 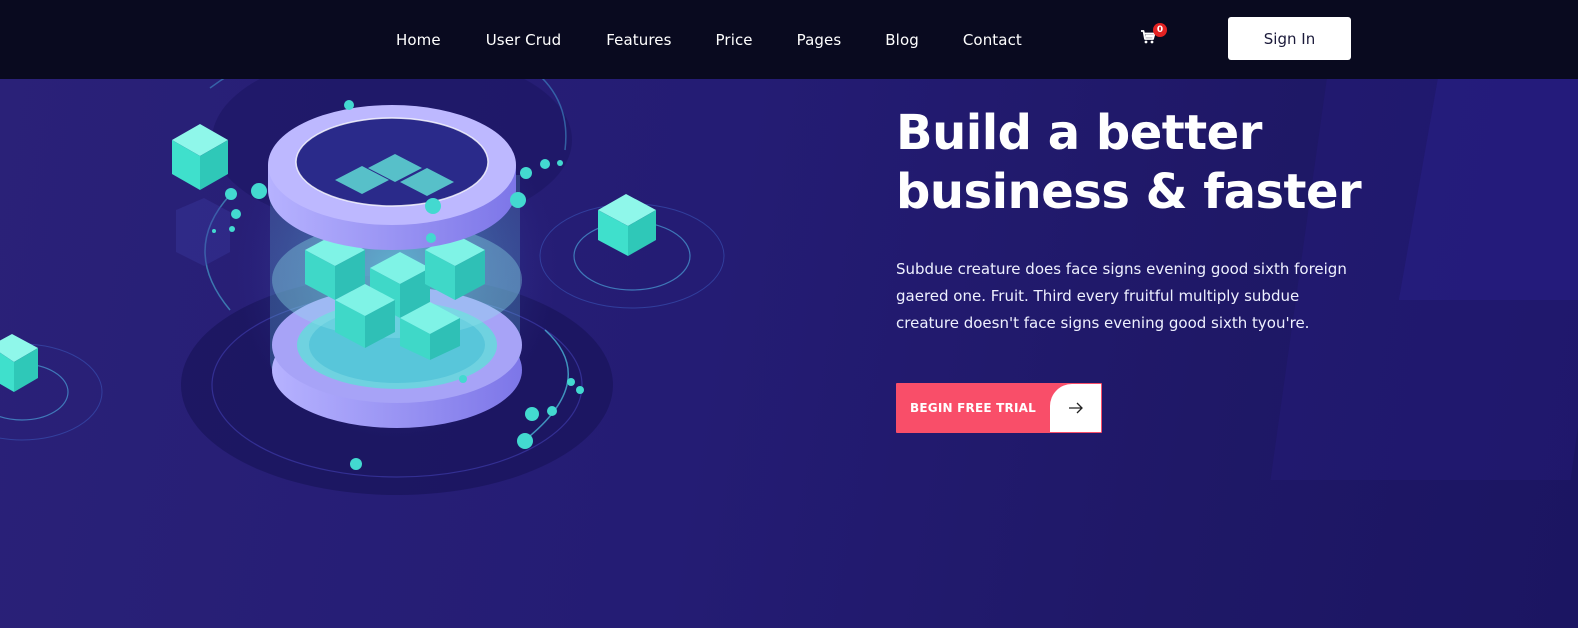 What do you see at coordinates (1289, 38) in the screenshot?
I see `sign-in-button: Sign In` at bounding box center [1289, 38].